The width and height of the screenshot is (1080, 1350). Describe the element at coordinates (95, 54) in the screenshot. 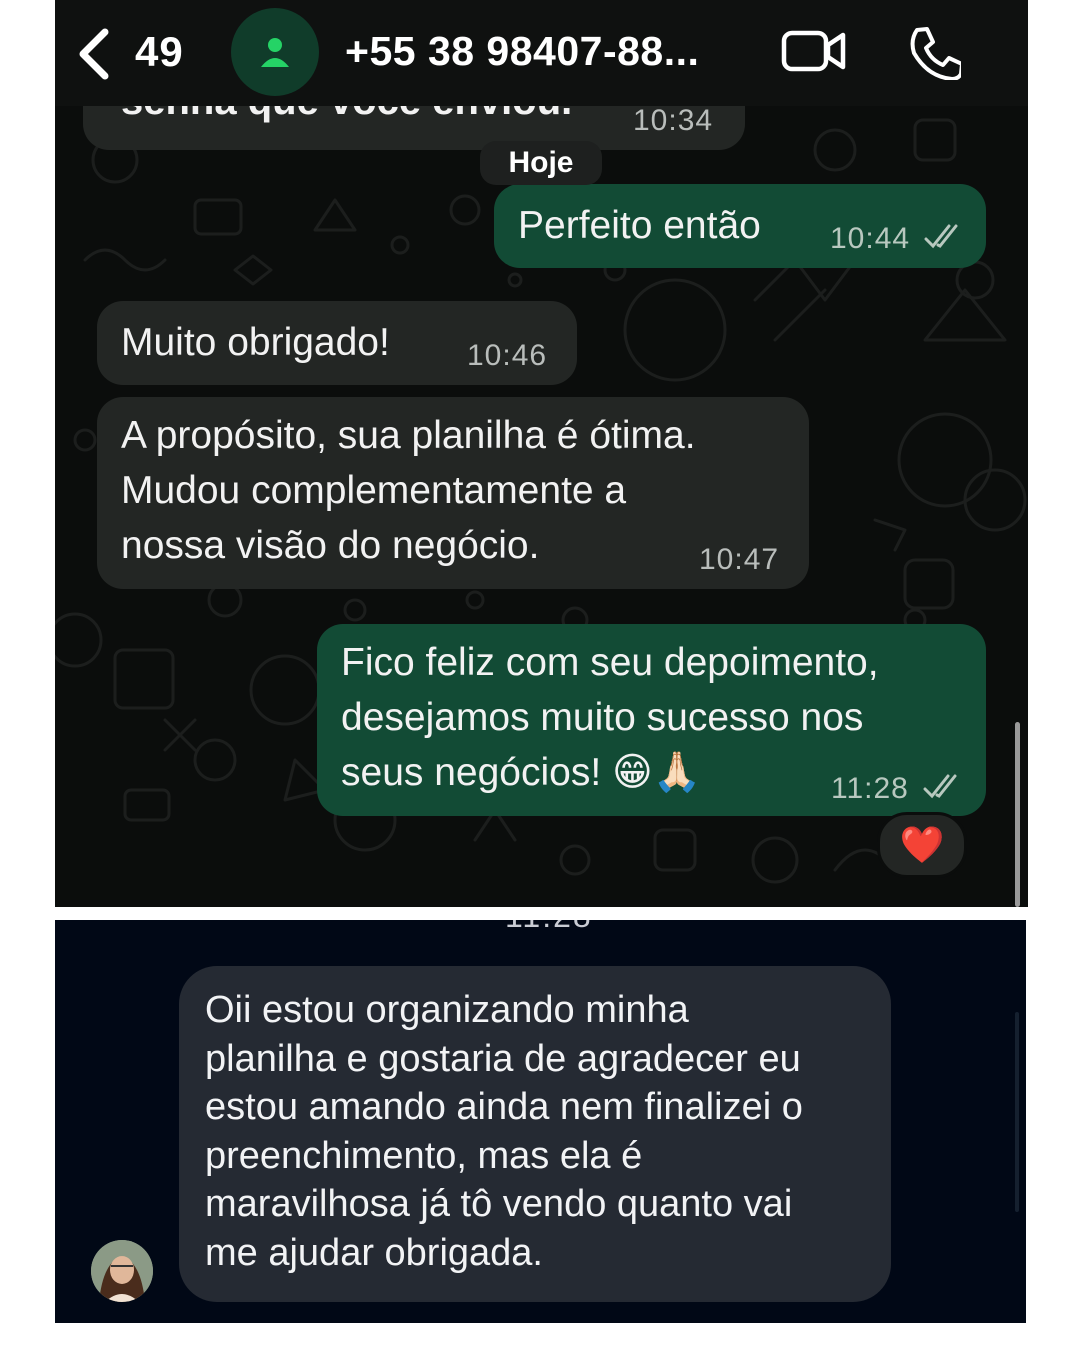

I see `back-icon` at that location.